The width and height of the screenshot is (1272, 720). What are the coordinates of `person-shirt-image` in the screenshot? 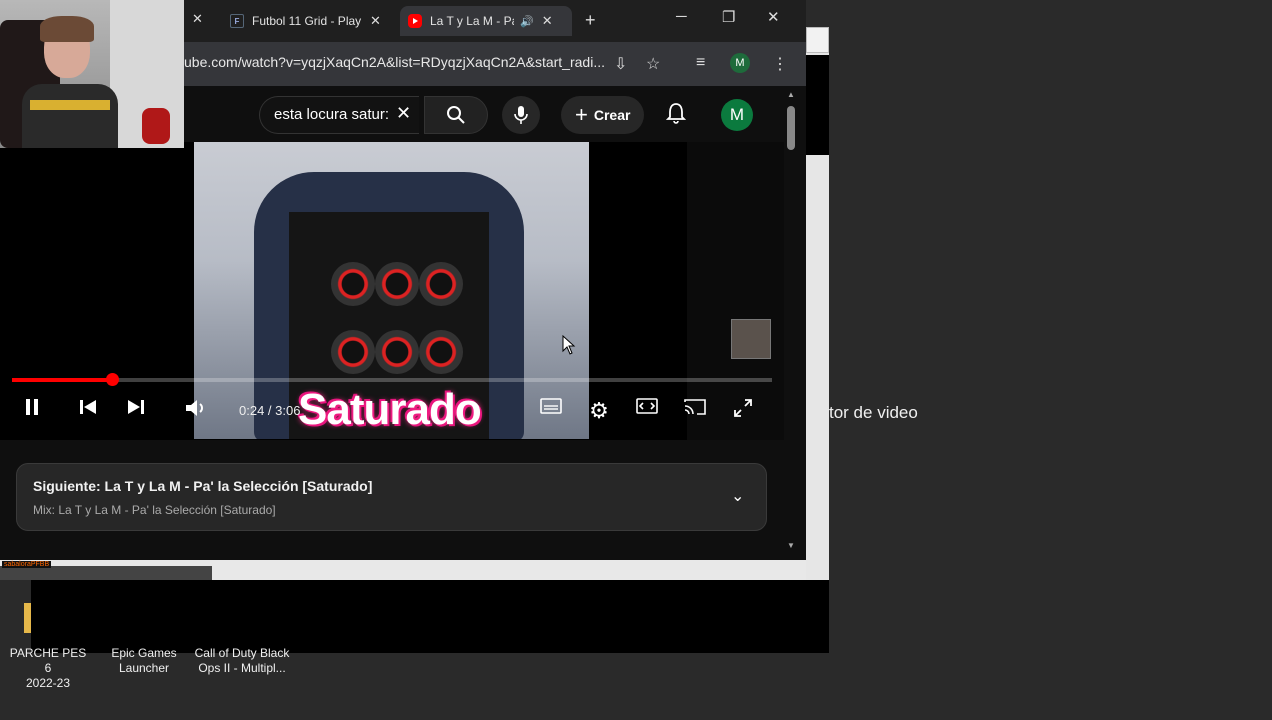 It's located at (70, 116).